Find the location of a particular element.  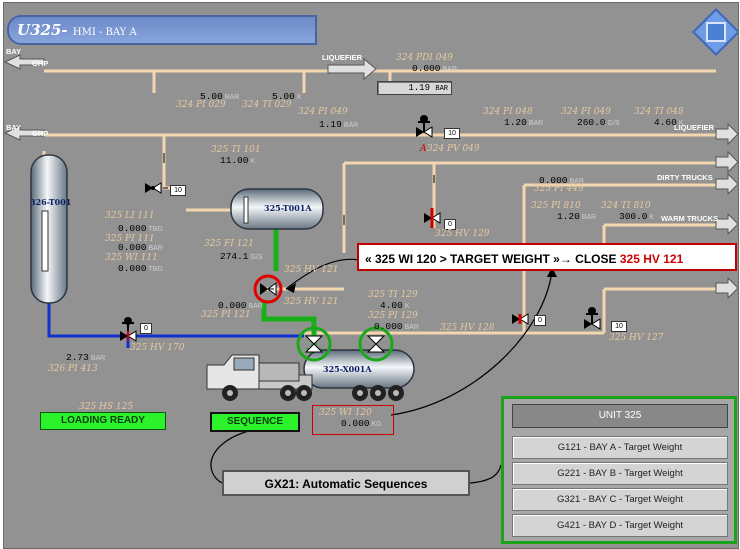

tag-ti048: 324 TI 048 is located at coordinates (659, 112).